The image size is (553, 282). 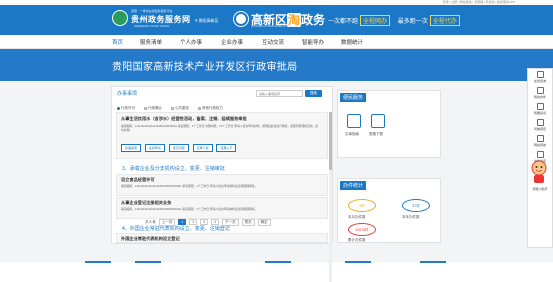 What do you see at coordinates (120, 18) in the screenshot?
I see `emblem-icon` at bounding box center [120, 18].